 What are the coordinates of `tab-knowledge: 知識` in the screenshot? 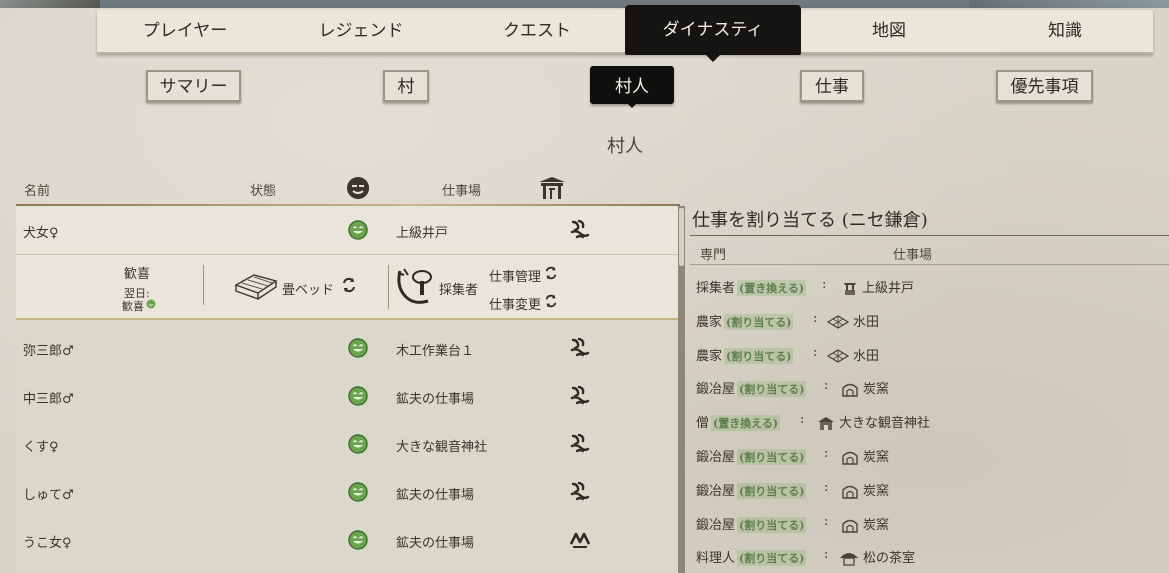 It's located at (1065, 31).